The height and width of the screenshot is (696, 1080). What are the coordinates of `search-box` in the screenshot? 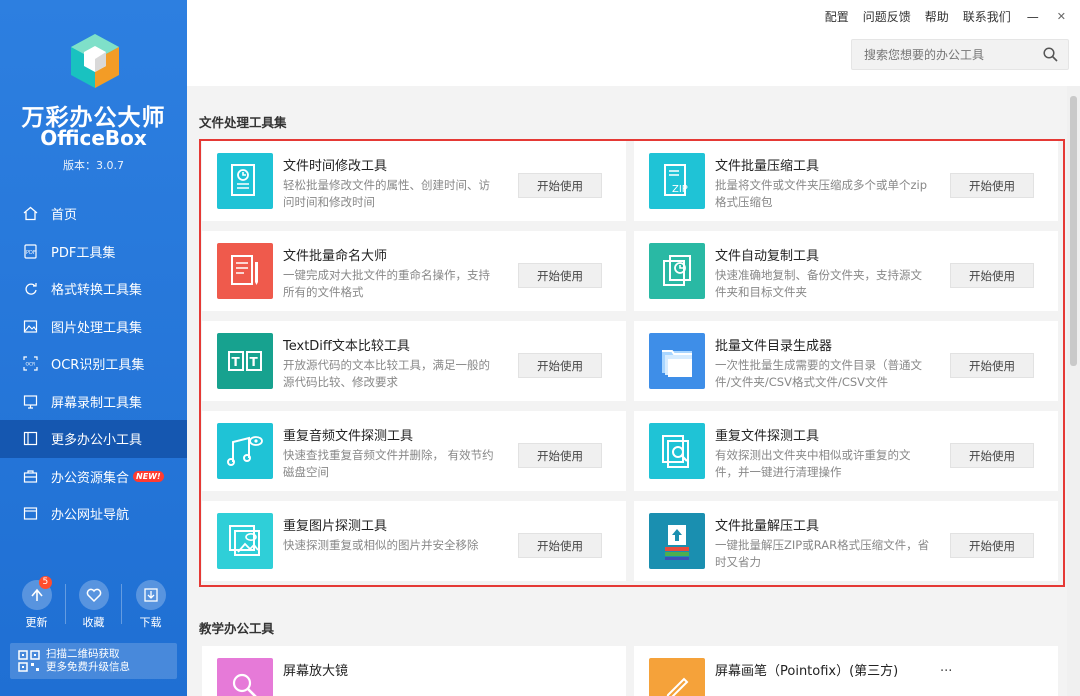 It's located at (960, 54).